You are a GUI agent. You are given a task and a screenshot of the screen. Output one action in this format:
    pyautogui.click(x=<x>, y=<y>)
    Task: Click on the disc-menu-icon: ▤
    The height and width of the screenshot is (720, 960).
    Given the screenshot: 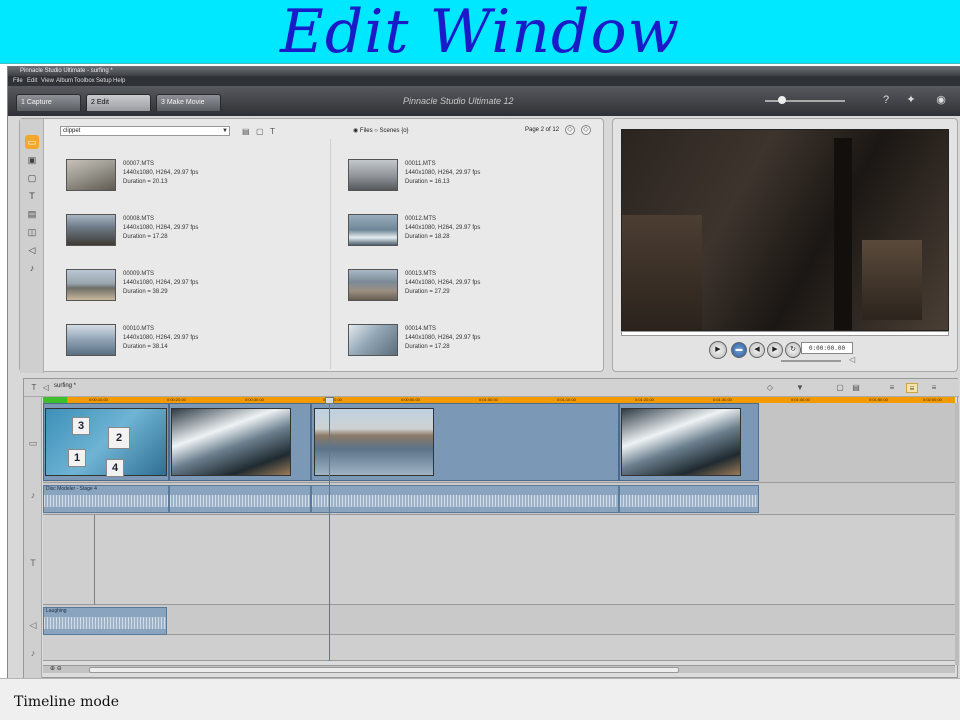 What is the action you would take?
    pyautogui.click(x=32, y=214)
    